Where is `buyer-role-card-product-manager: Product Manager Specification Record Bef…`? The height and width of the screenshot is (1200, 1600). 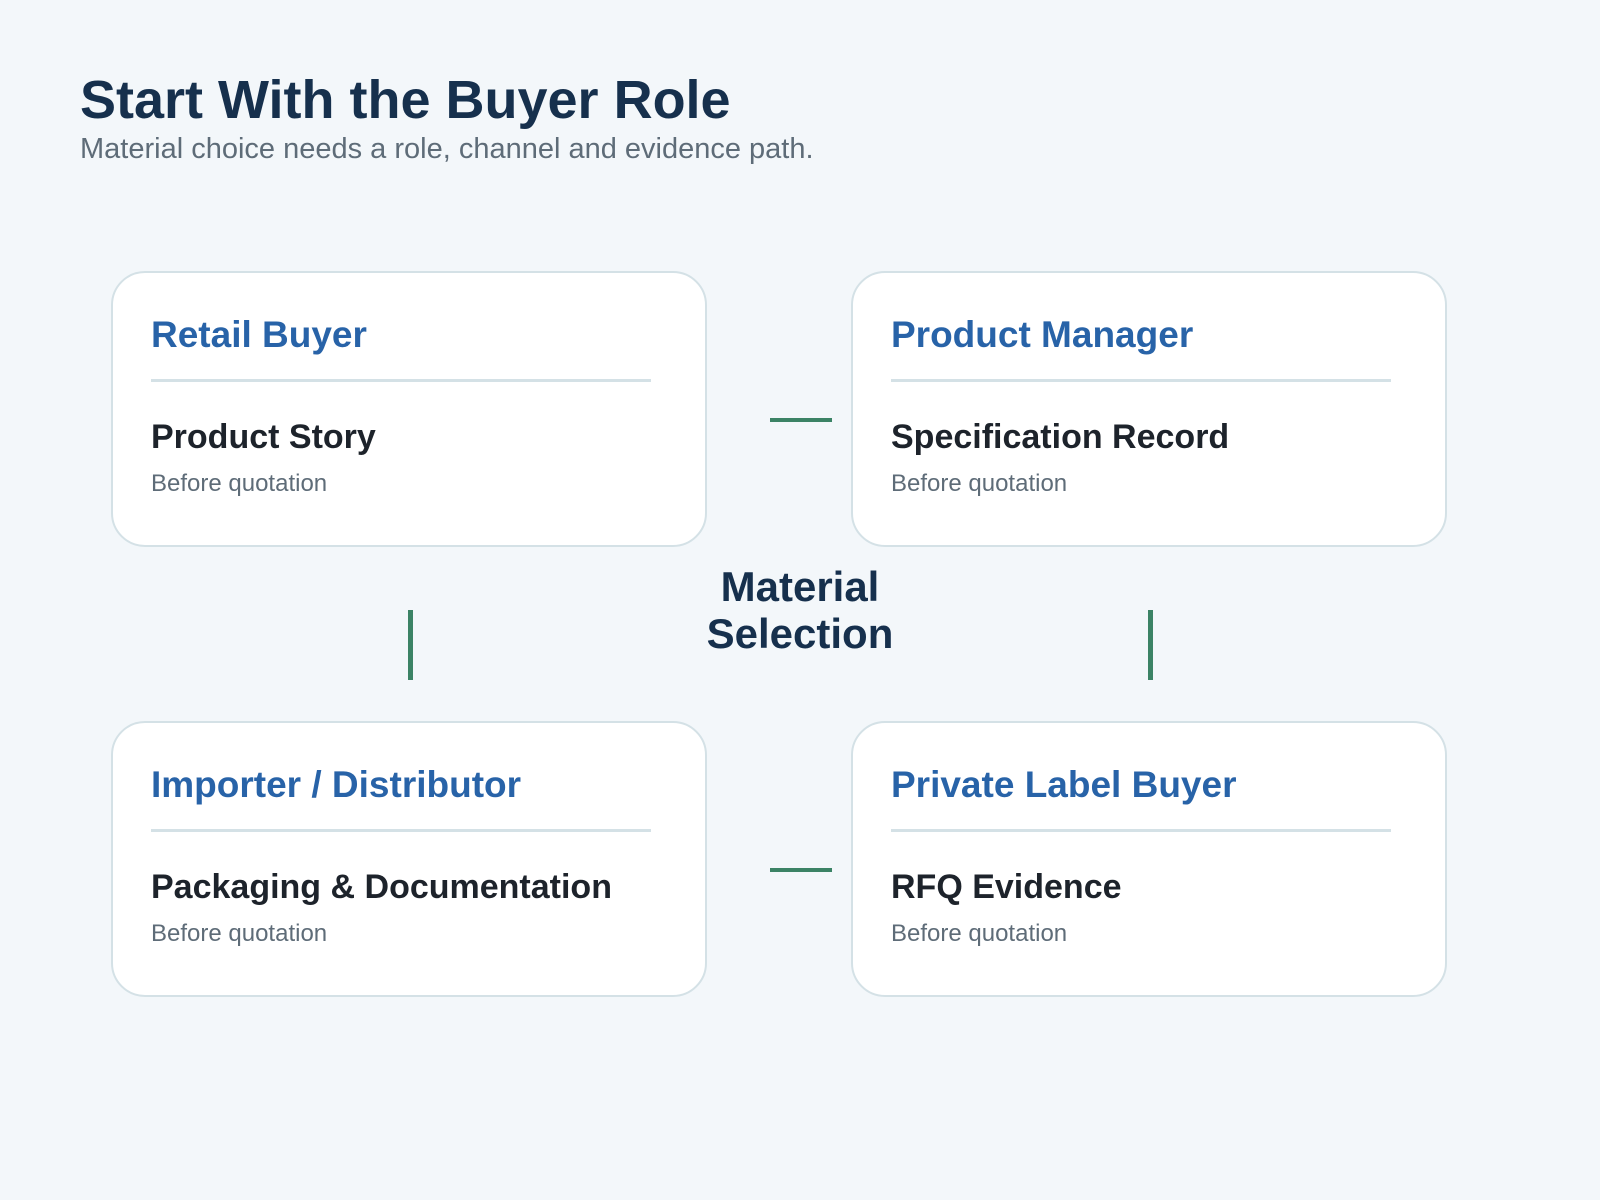 buyer-role-card-product-manager: Product Manager Specification Record Bef… is located at coordinates (1149, 409).